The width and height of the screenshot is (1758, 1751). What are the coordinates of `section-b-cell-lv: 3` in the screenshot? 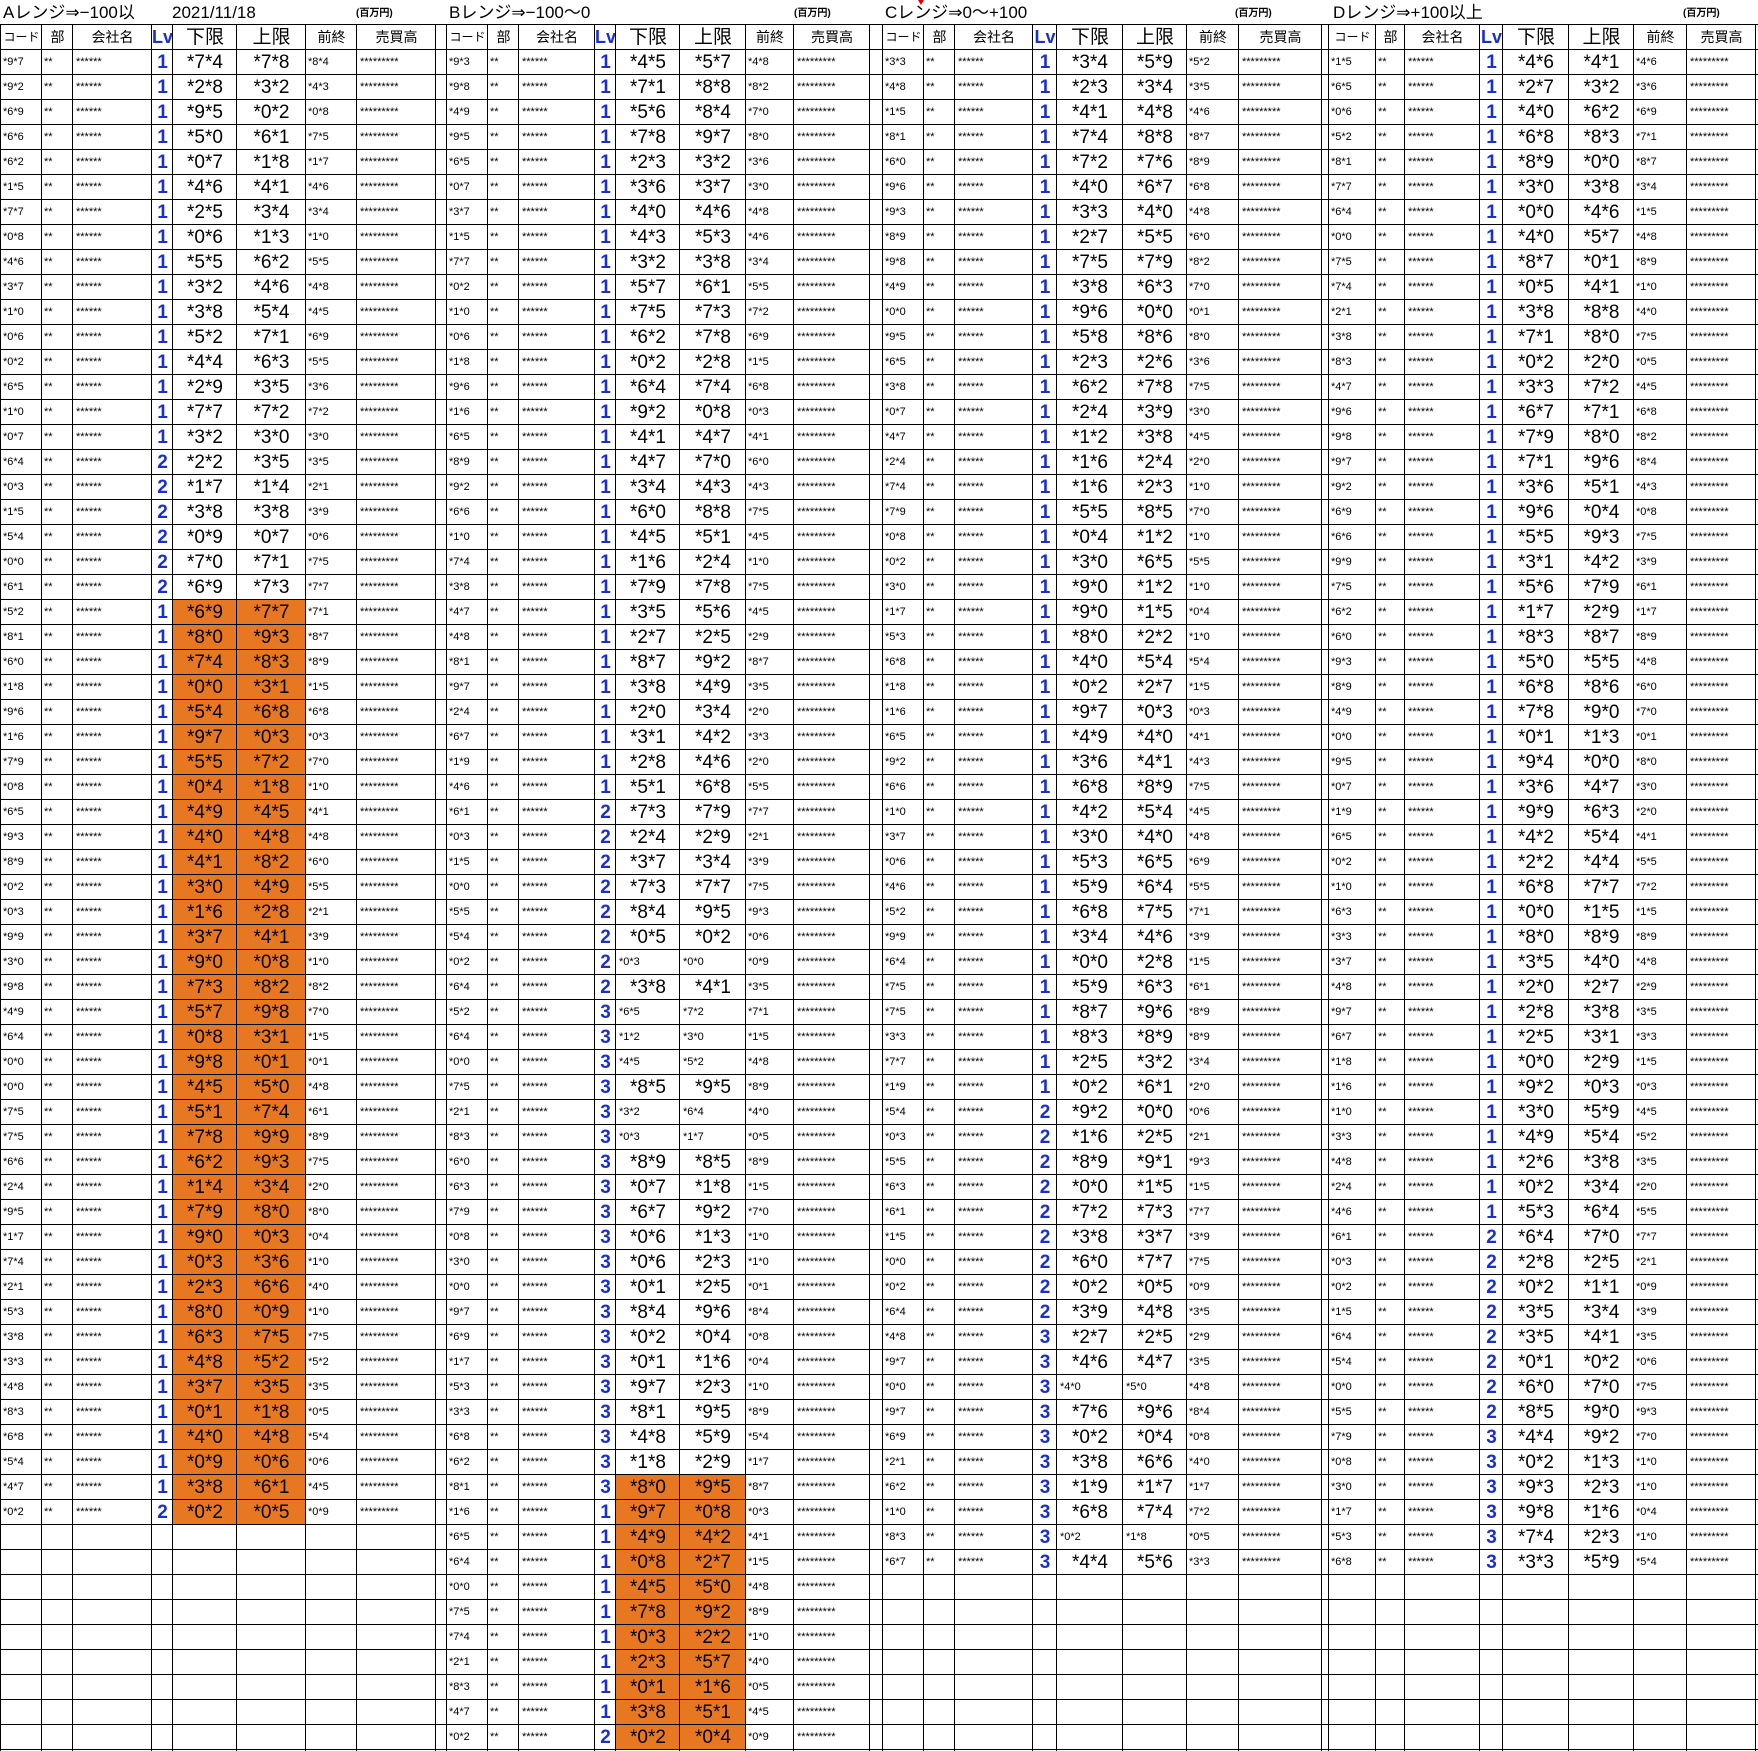 It's located at (605, 1337).